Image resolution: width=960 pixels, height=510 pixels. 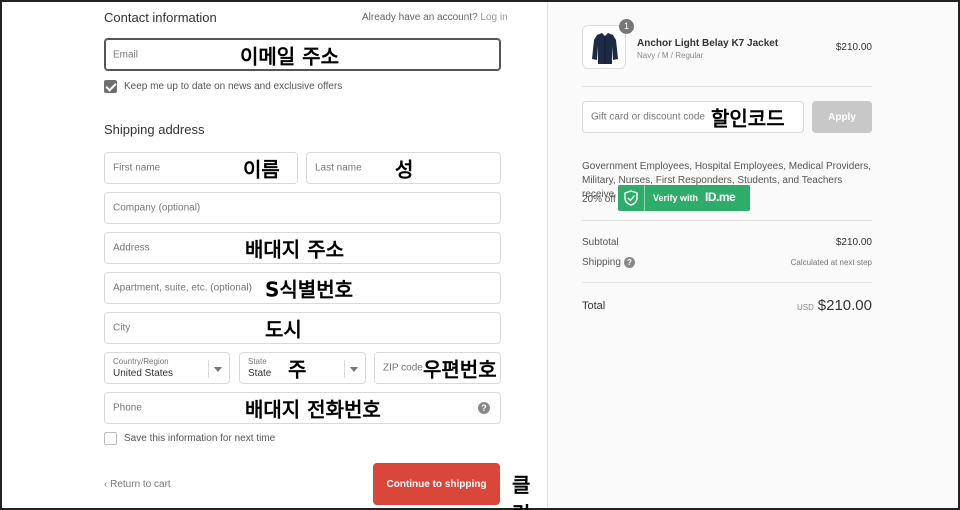 What do you see at coordinates (313, 409) in the screenshot?
I see `phone-annotation: 배대지 전화번호` at bounding box center [313, 409].